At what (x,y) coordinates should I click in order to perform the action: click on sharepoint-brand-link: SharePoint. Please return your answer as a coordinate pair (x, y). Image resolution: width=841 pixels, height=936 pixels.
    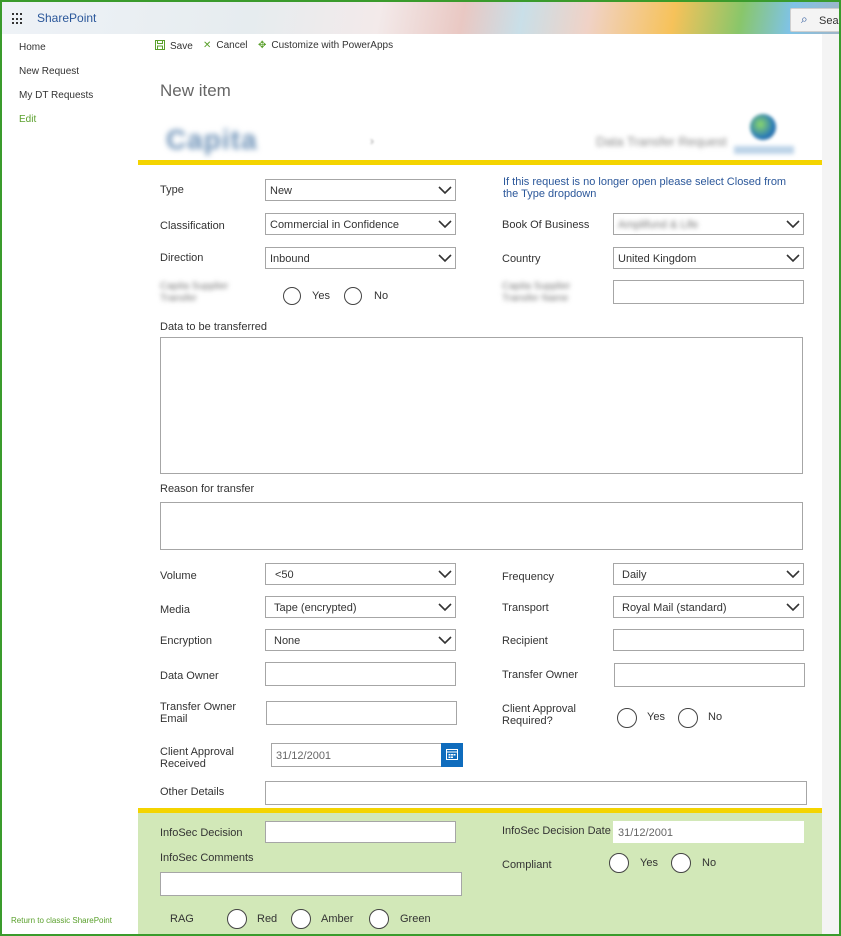
    Looking at the image, I should click on (66, 18).